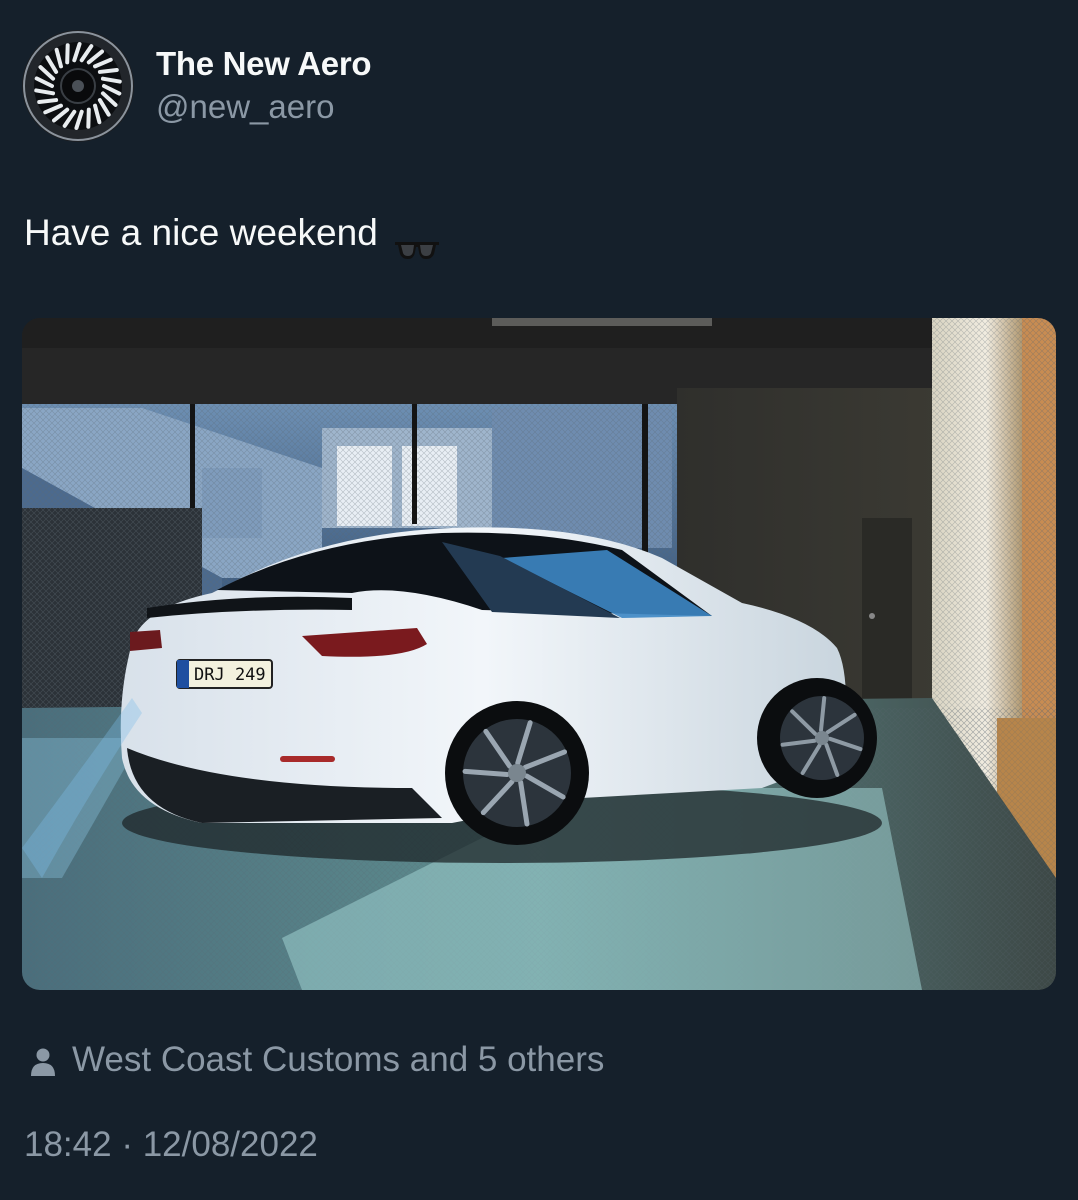 This screenshot has width=1078, height=1200. What do you see at coordinates (78, 86) in the screenshot?
I see `wheel-avatar-icon` at bounding box center [78, 86].